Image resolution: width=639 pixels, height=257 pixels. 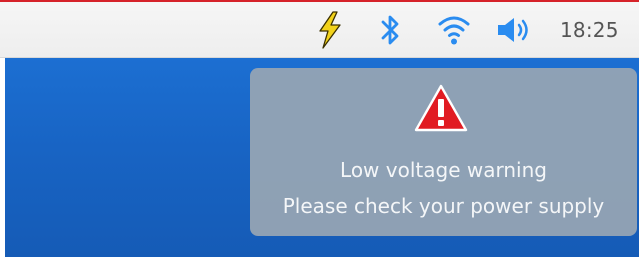 I want to click on warning-icon, so click(x=441, y=108).